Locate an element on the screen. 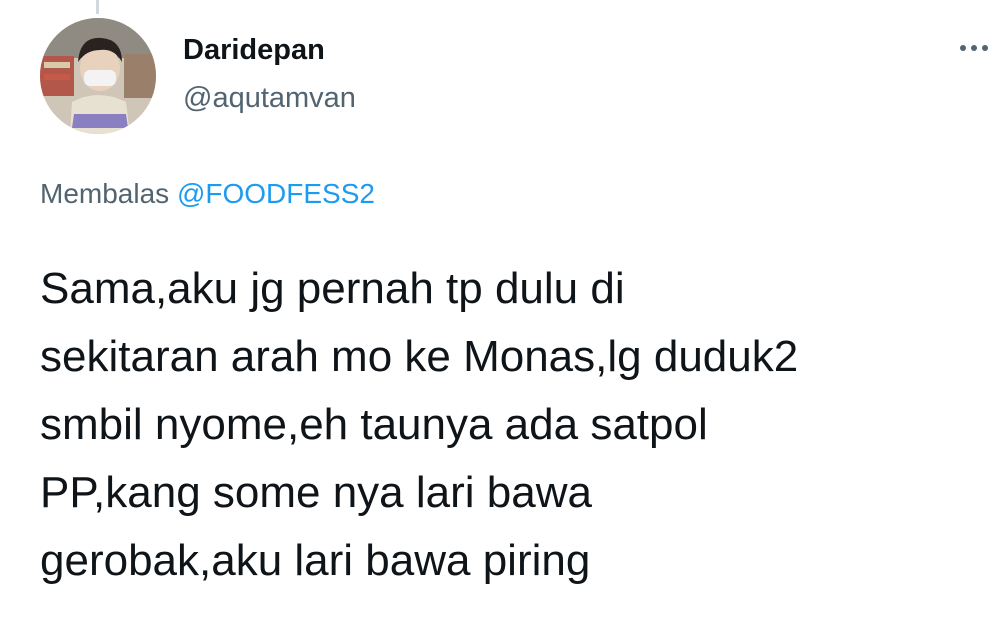  avatar-photo-icon is located at coordinates (98, 76).